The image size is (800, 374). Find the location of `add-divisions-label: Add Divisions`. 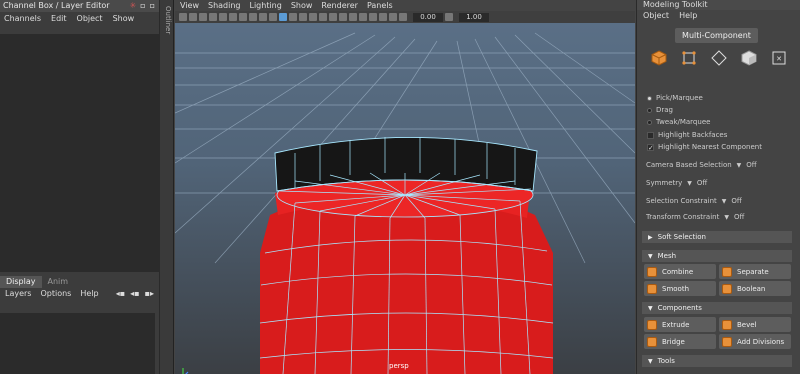

add-divisions-label: Add Divisions is located at coordinates (761, 341).